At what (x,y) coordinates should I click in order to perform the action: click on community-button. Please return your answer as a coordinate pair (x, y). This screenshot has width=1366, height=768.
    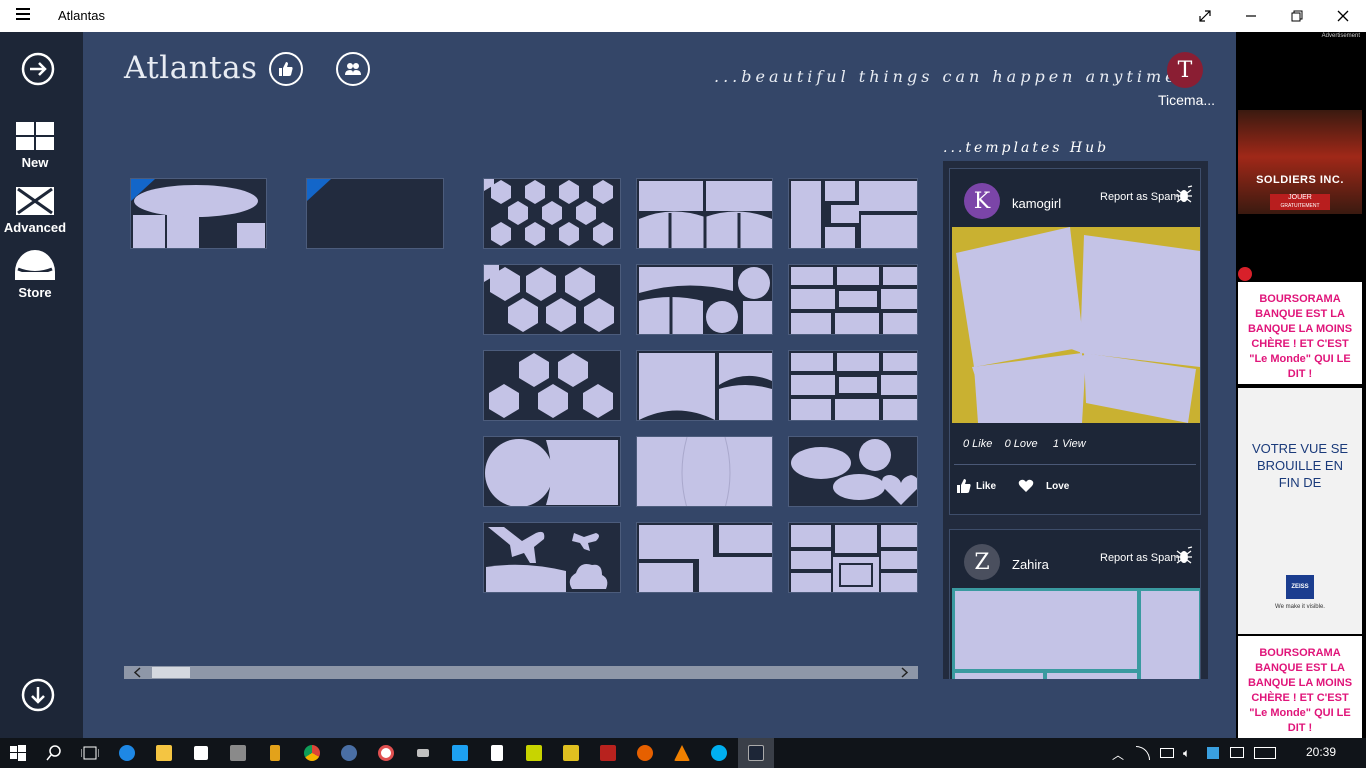
    Looking at the image, I should click on (353, 69).